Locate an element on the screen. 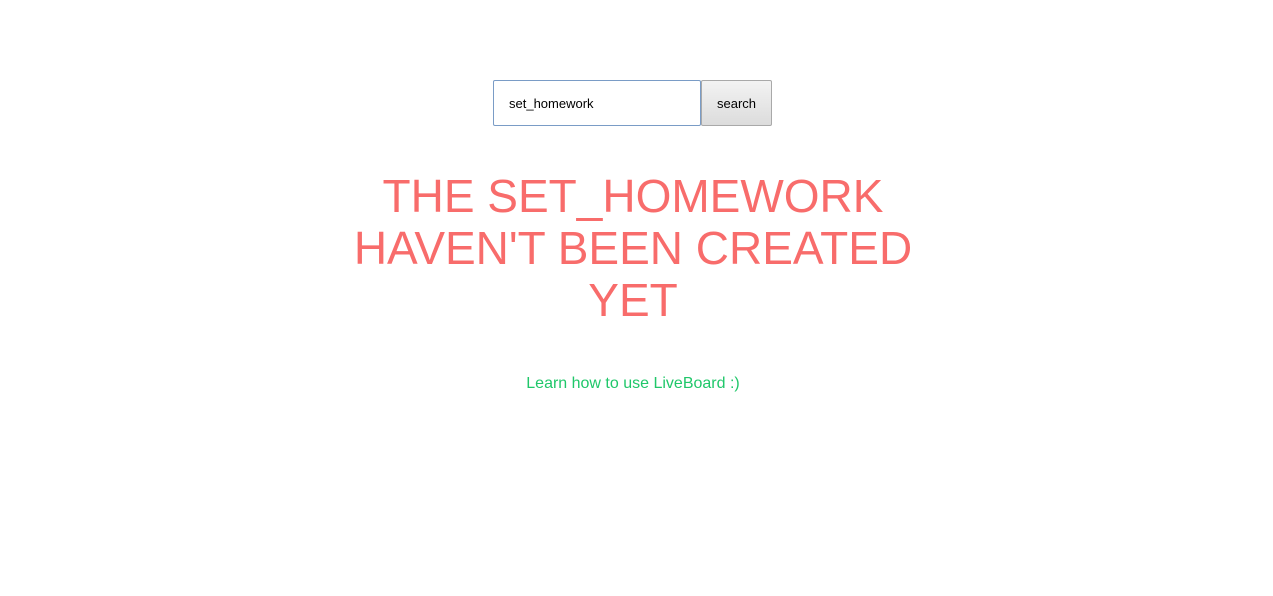 This screenshot has height=596, width=1273. search-bar: search is located at coordinates (632, 103).